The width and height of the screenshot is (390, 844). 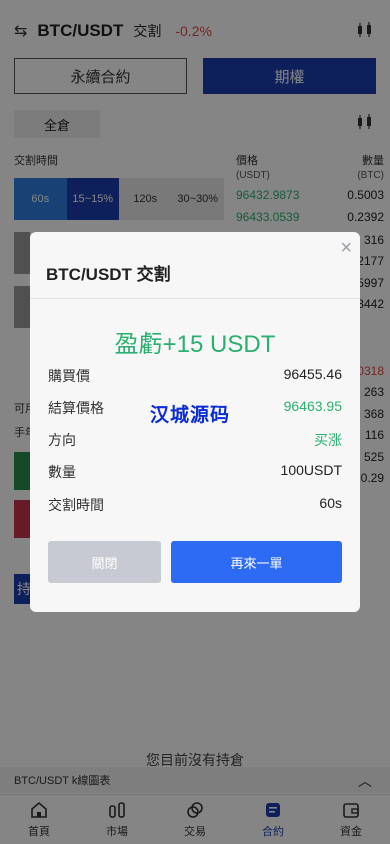 I want to click on dialog-title: BTC/USDT 交割, so click(x=108, y=274).